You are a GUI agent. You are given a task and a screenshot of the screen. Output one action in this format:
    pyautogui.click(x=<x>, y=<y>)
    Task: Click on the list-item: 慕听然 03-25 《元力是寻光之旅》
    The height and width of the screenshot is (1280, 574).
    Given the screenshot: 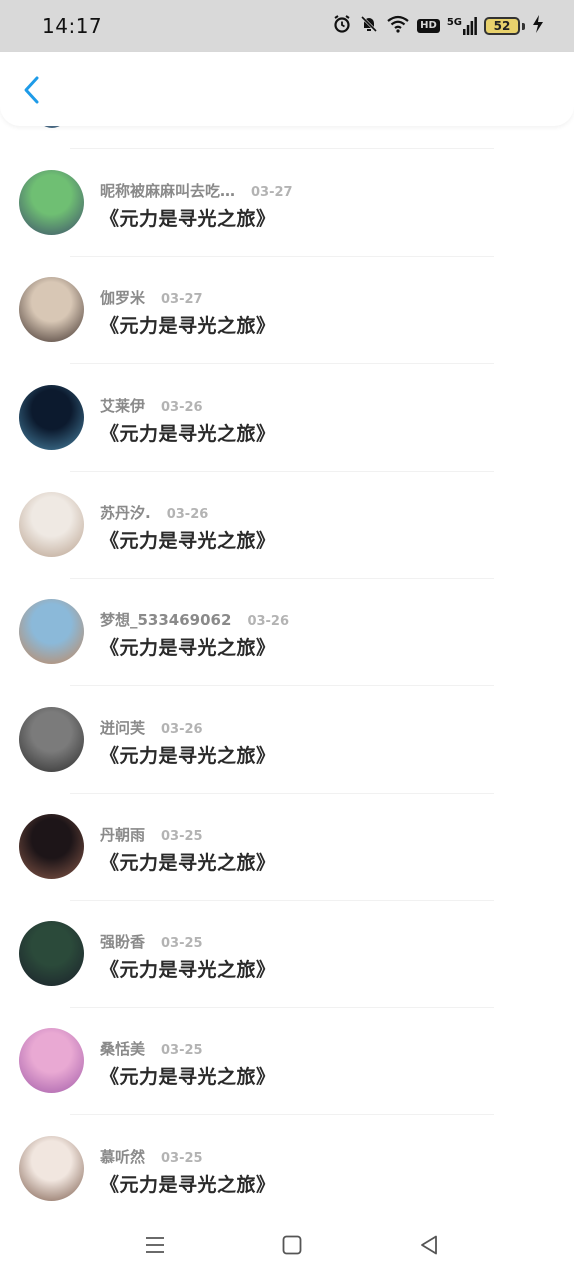 What is the action you would take?
    pyautogui.click(x=287, y=1173)
    